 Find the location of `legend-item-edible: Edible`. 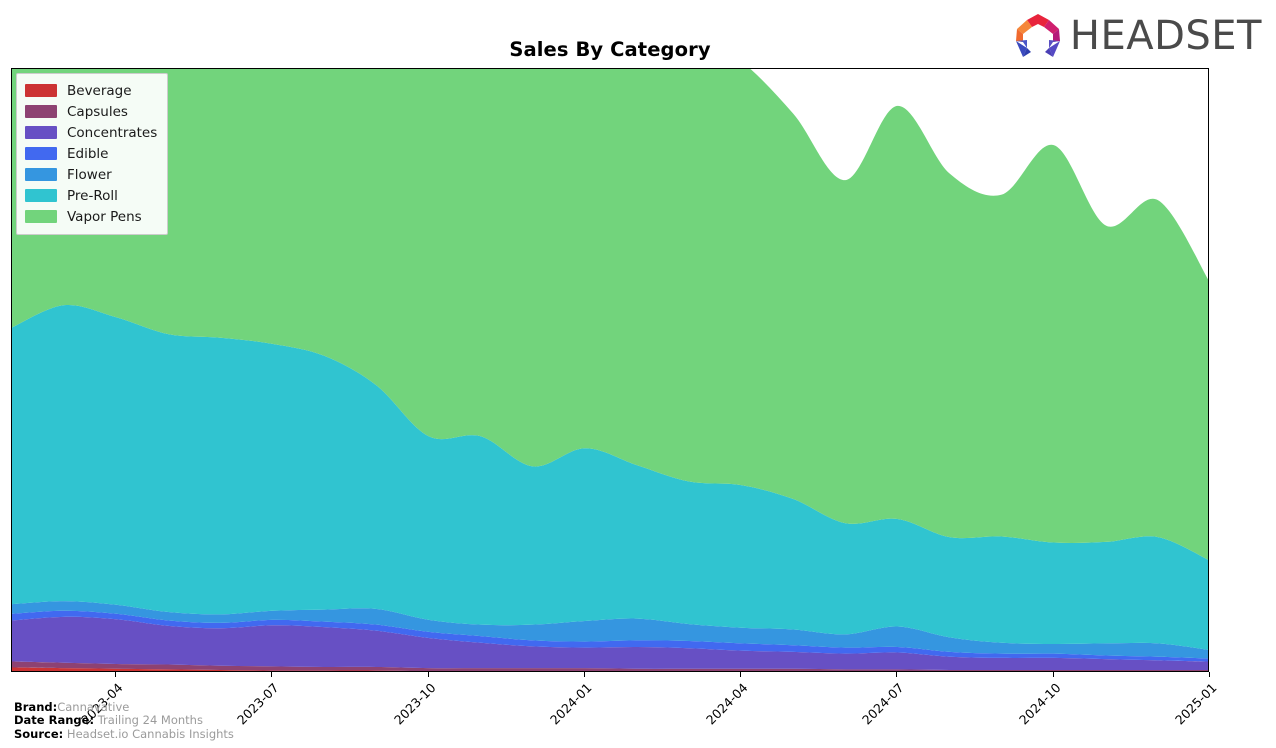

legend-item-edible: Edible is located at coordinates (91, 153).